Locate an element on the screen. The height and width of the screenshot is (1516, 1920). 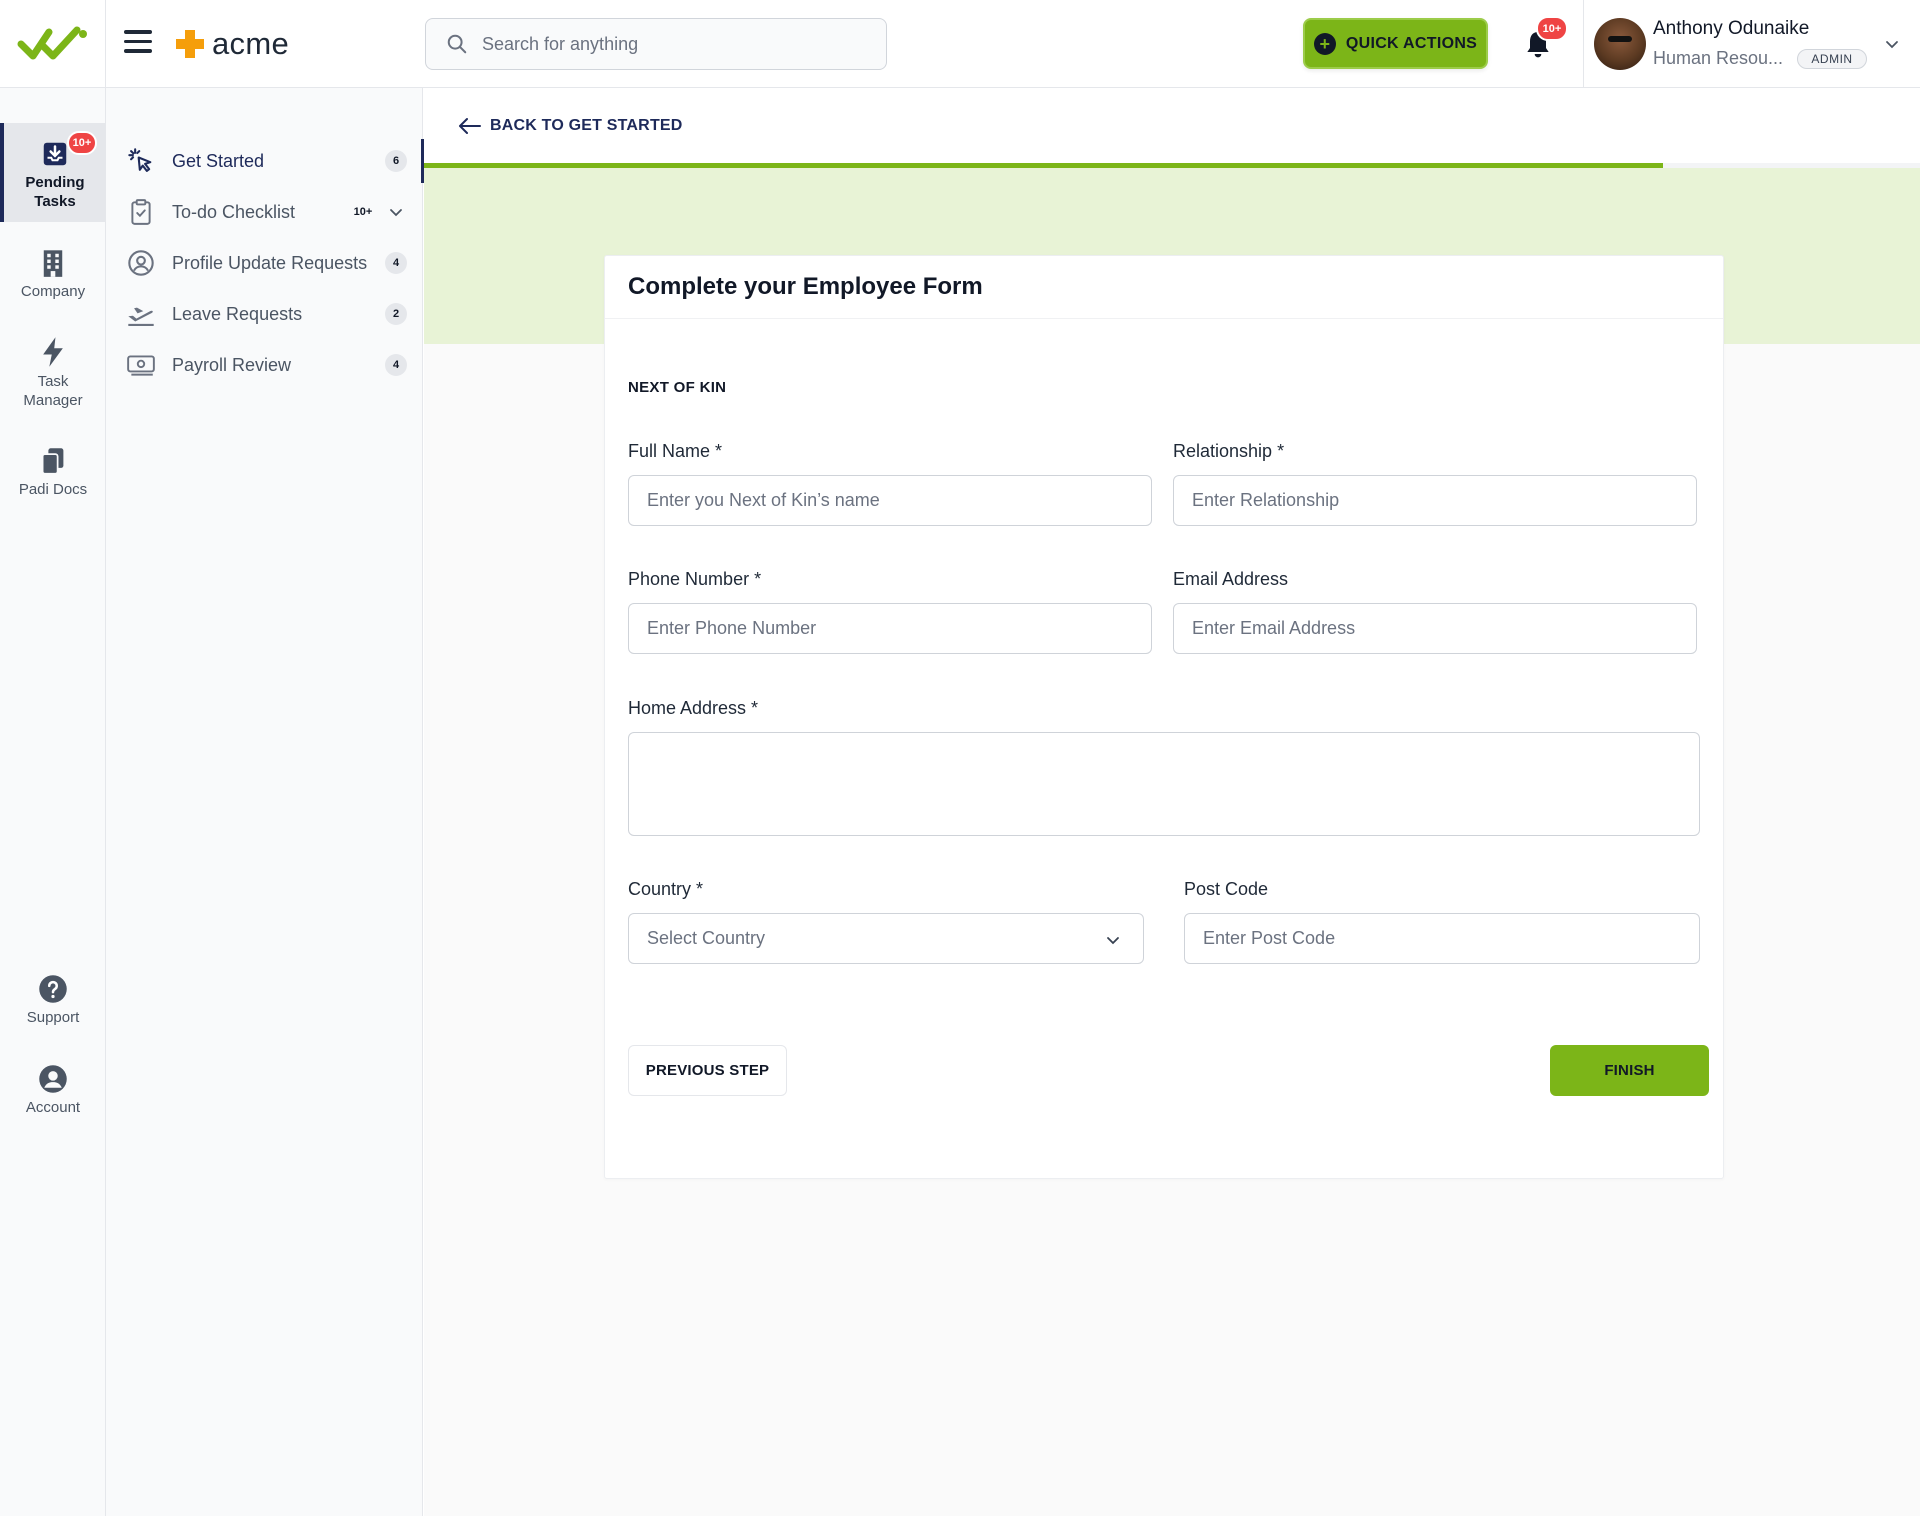
count-badge: 10+ is located at coordinates (363, 212).